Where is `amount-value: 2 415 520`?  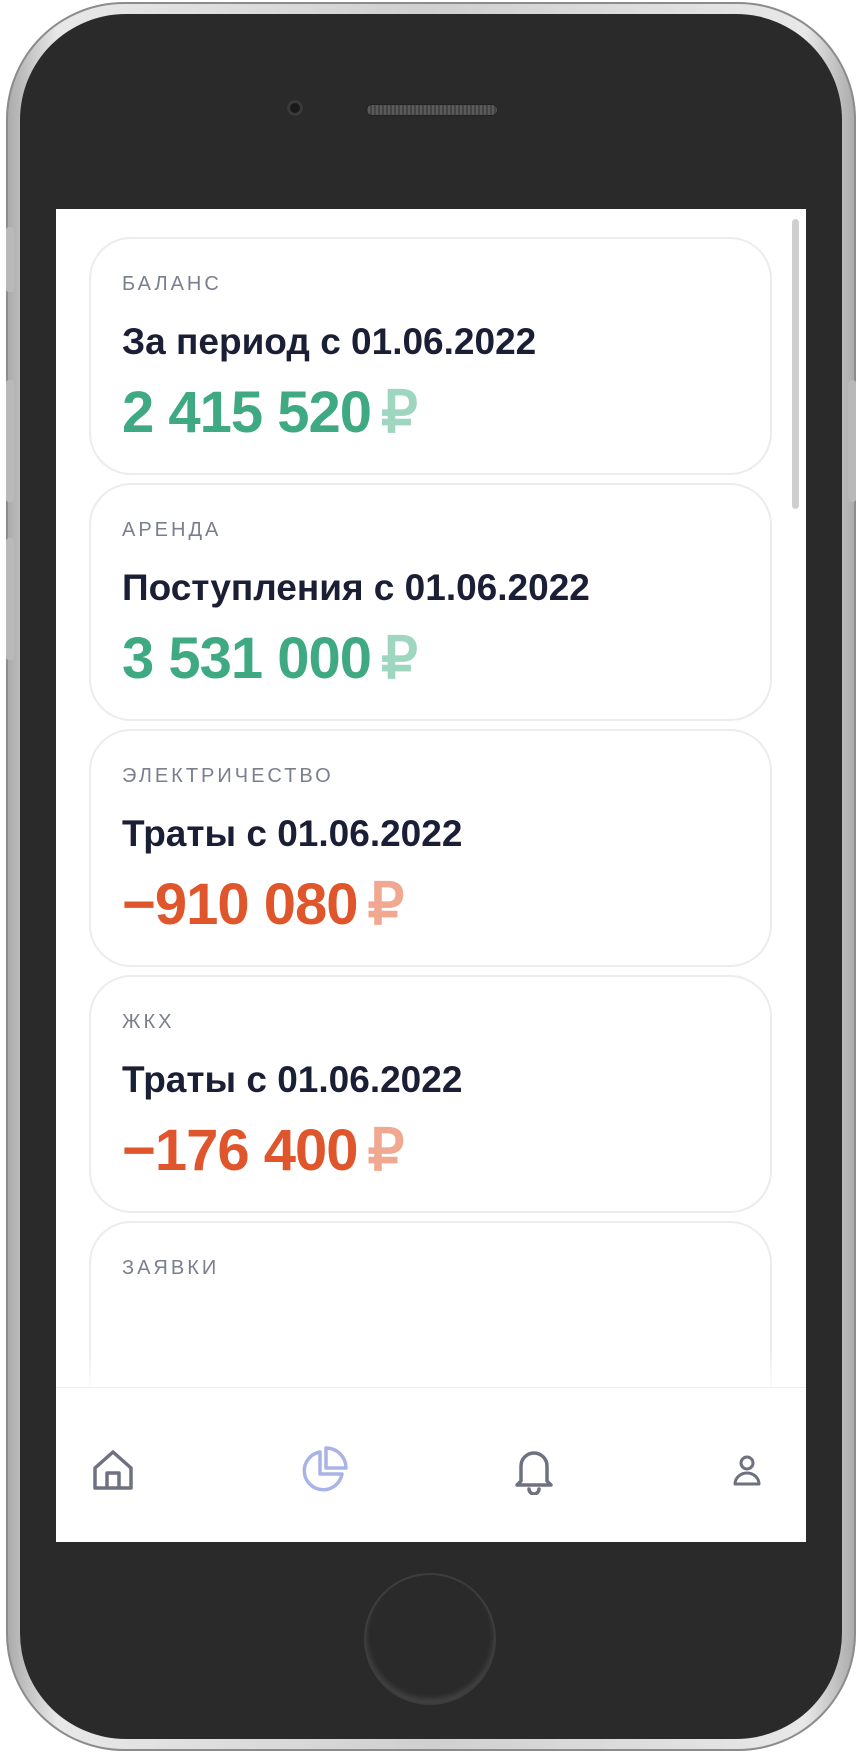
amount-value: 2 415 520 is located at coordinates (247, 412).